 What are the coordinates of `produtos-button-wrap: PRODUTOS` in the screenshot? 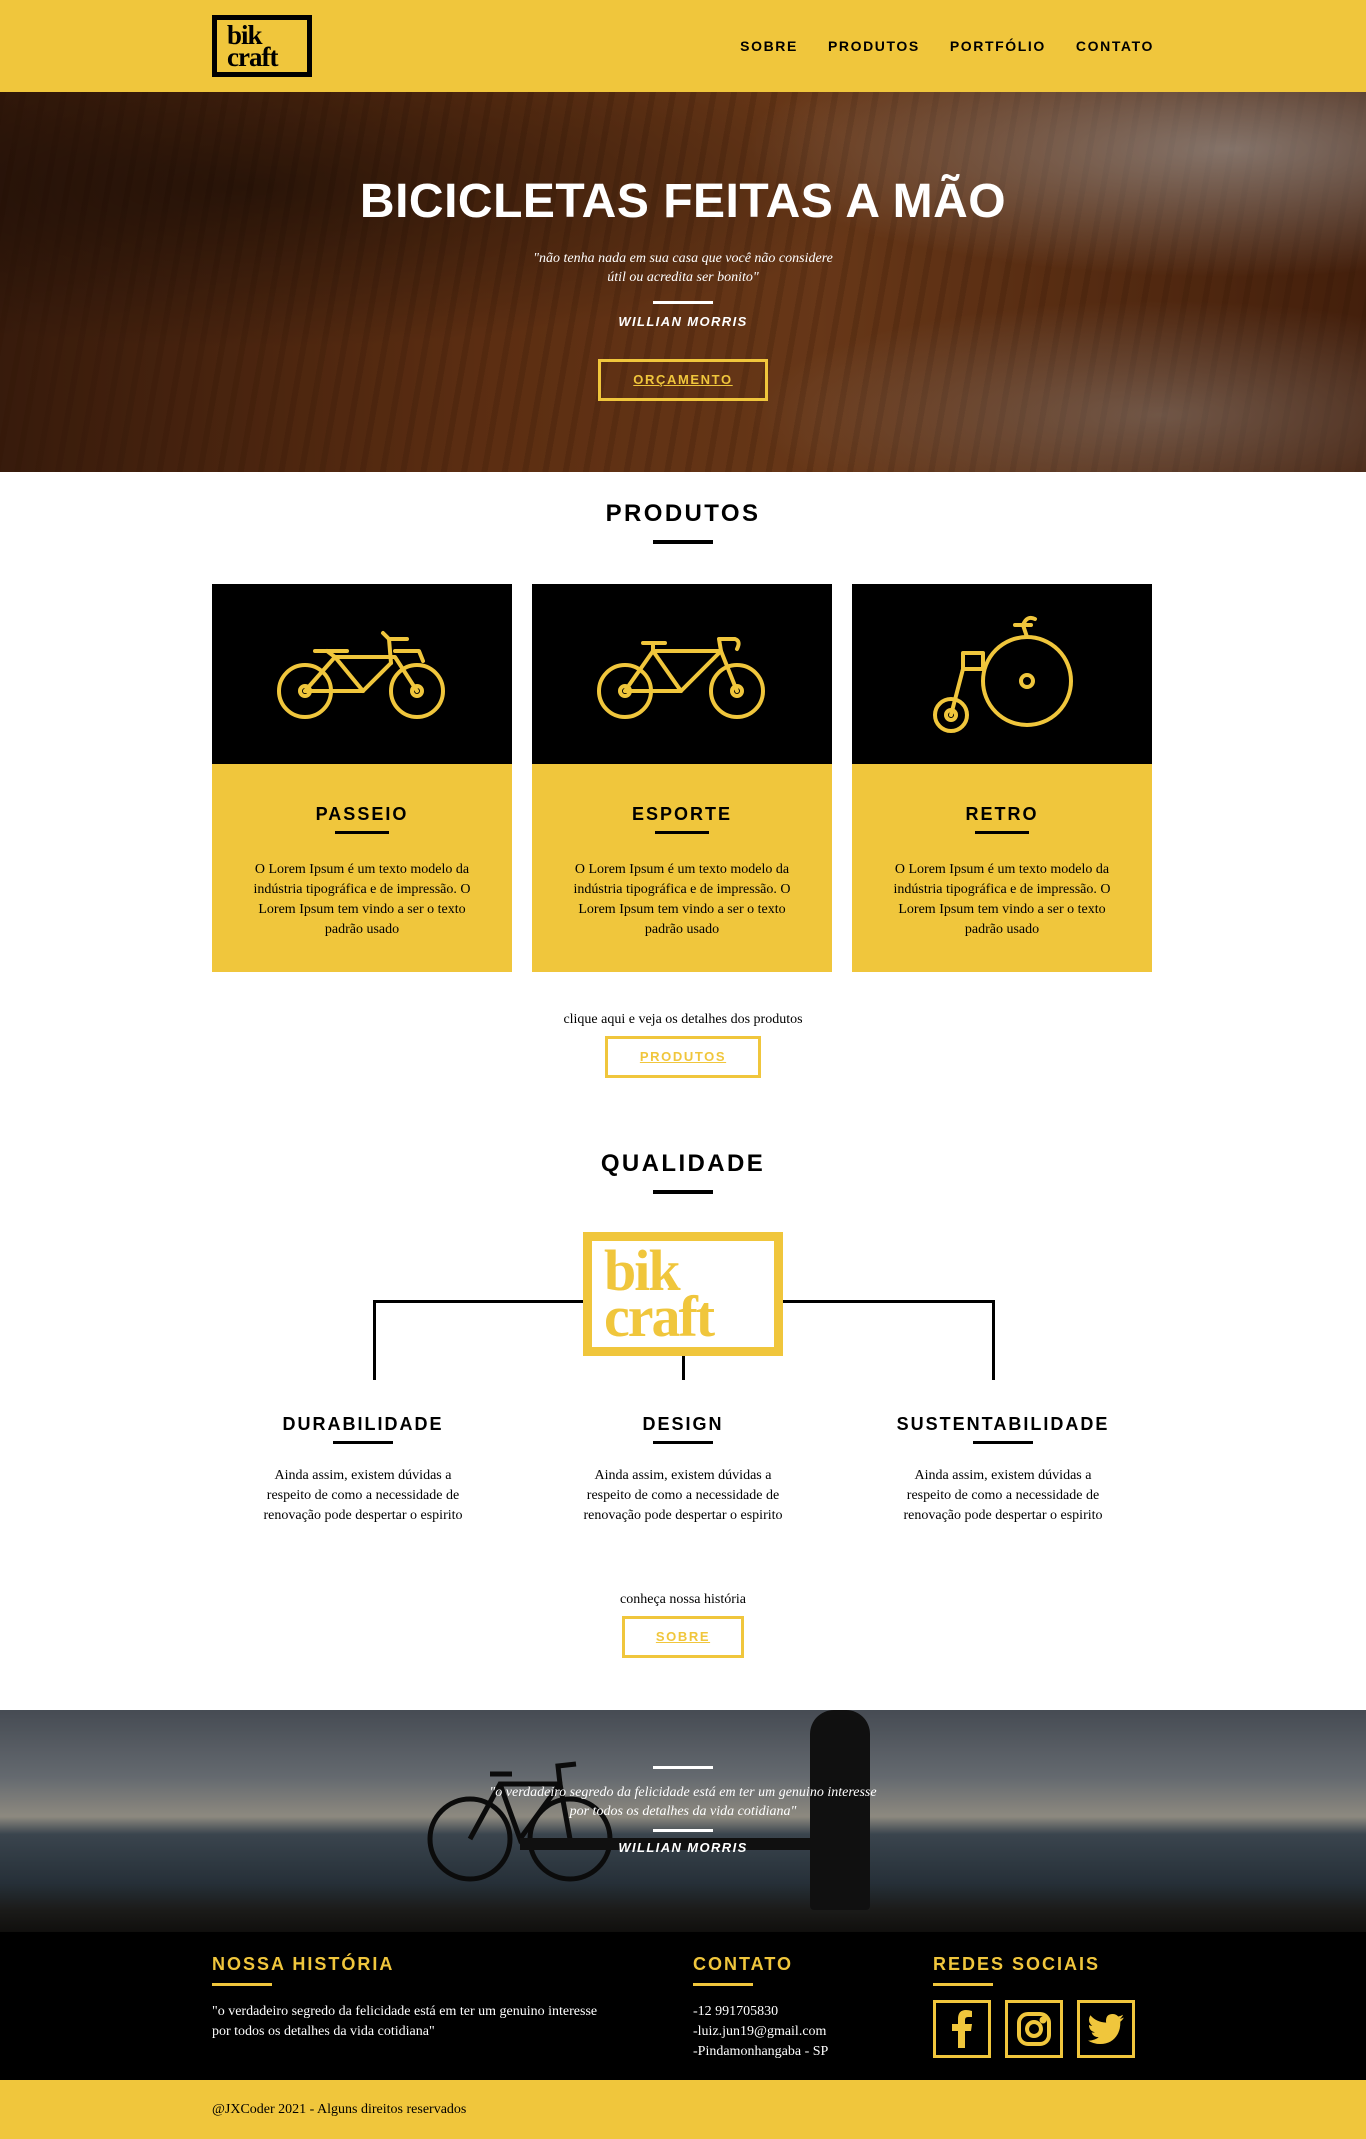 It's located at (683, 1057).